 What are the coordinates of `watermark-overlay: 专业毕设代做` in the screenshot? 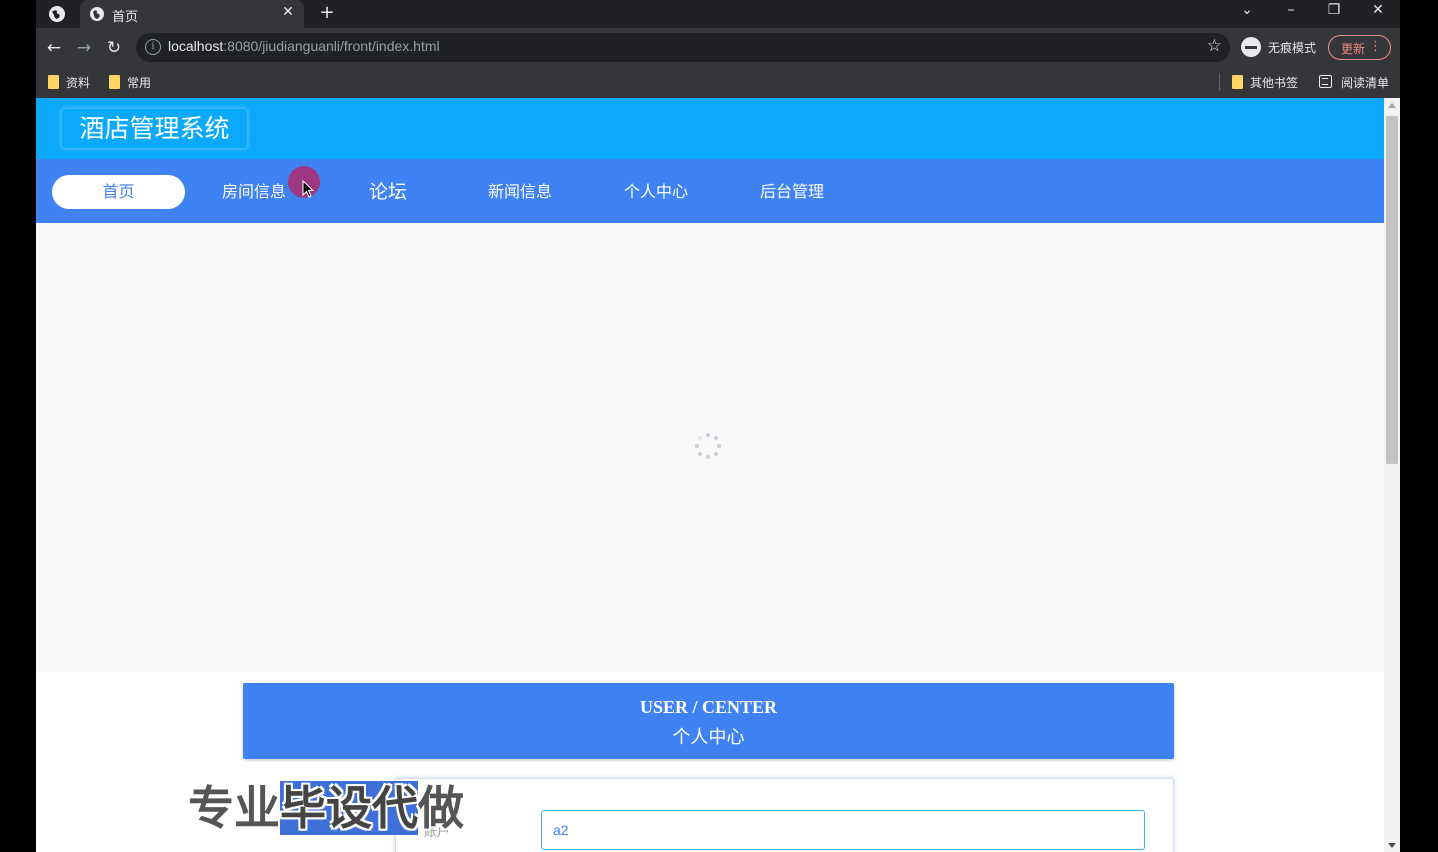 It's located at (326, 808).